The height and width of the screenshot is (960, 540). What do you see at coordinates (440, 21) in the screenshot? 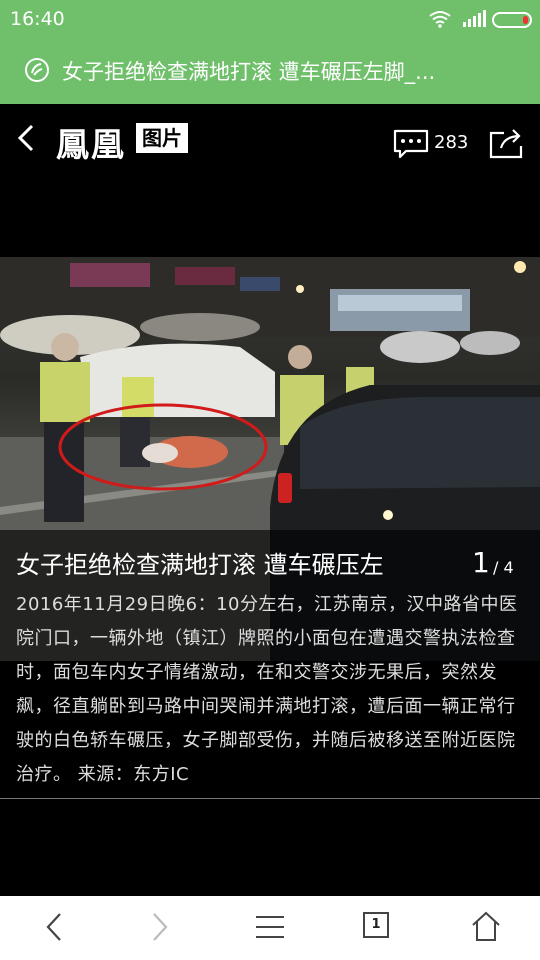
I see `wifi-icon` at bounding box center [440, 21].